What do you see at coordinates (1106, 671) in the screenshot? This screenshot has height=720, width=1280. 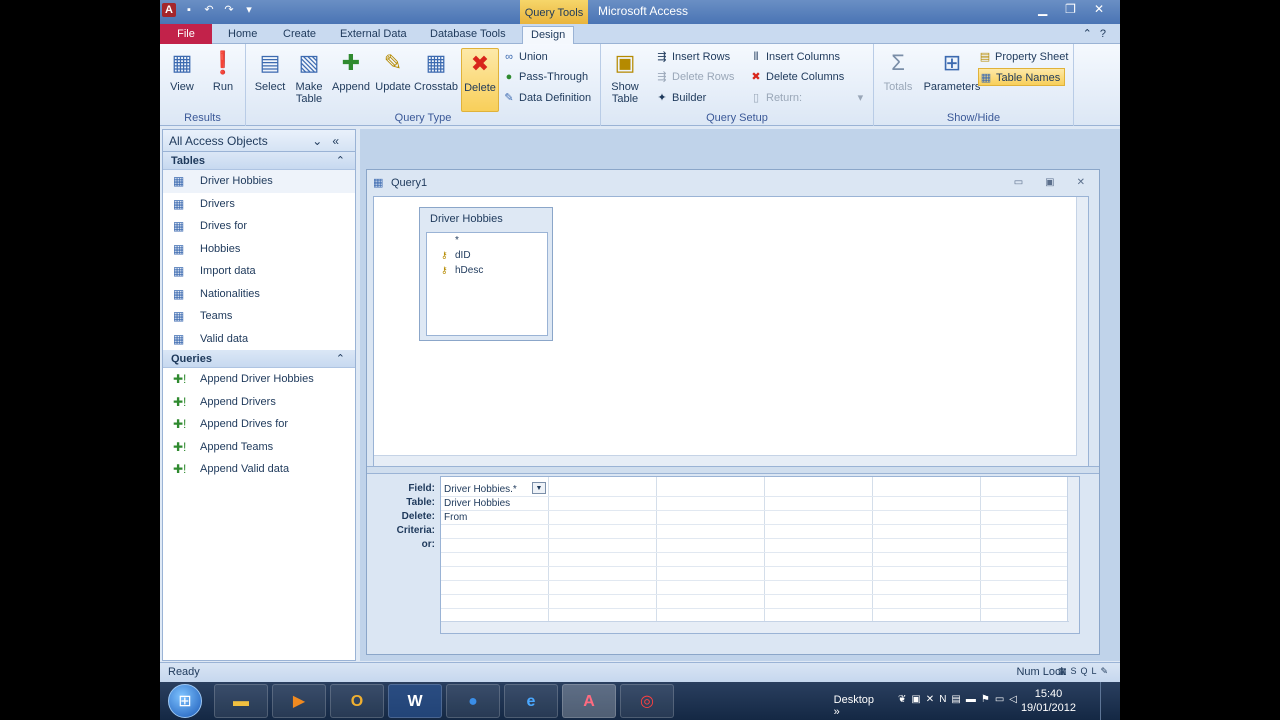 I see `design-view-icon: ✎` at bounding box center [1106, 671].